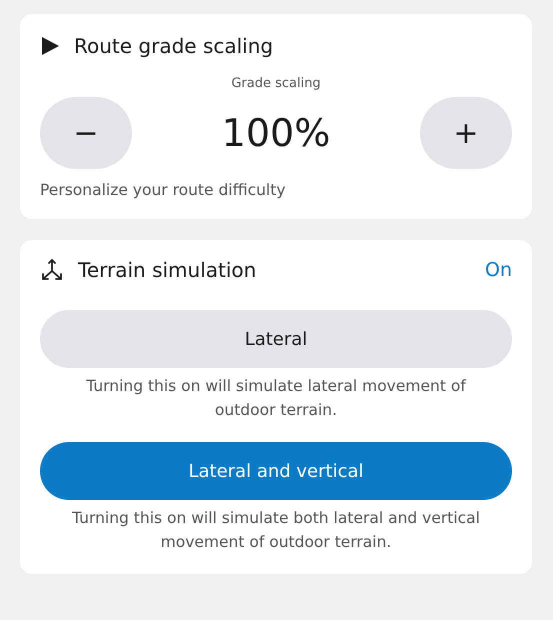 This screenshot has width=553, height=620. What do you see at coordinates (52, 270) in the screenshot?
I see `axes-icon` at bounding box center [52, 270].